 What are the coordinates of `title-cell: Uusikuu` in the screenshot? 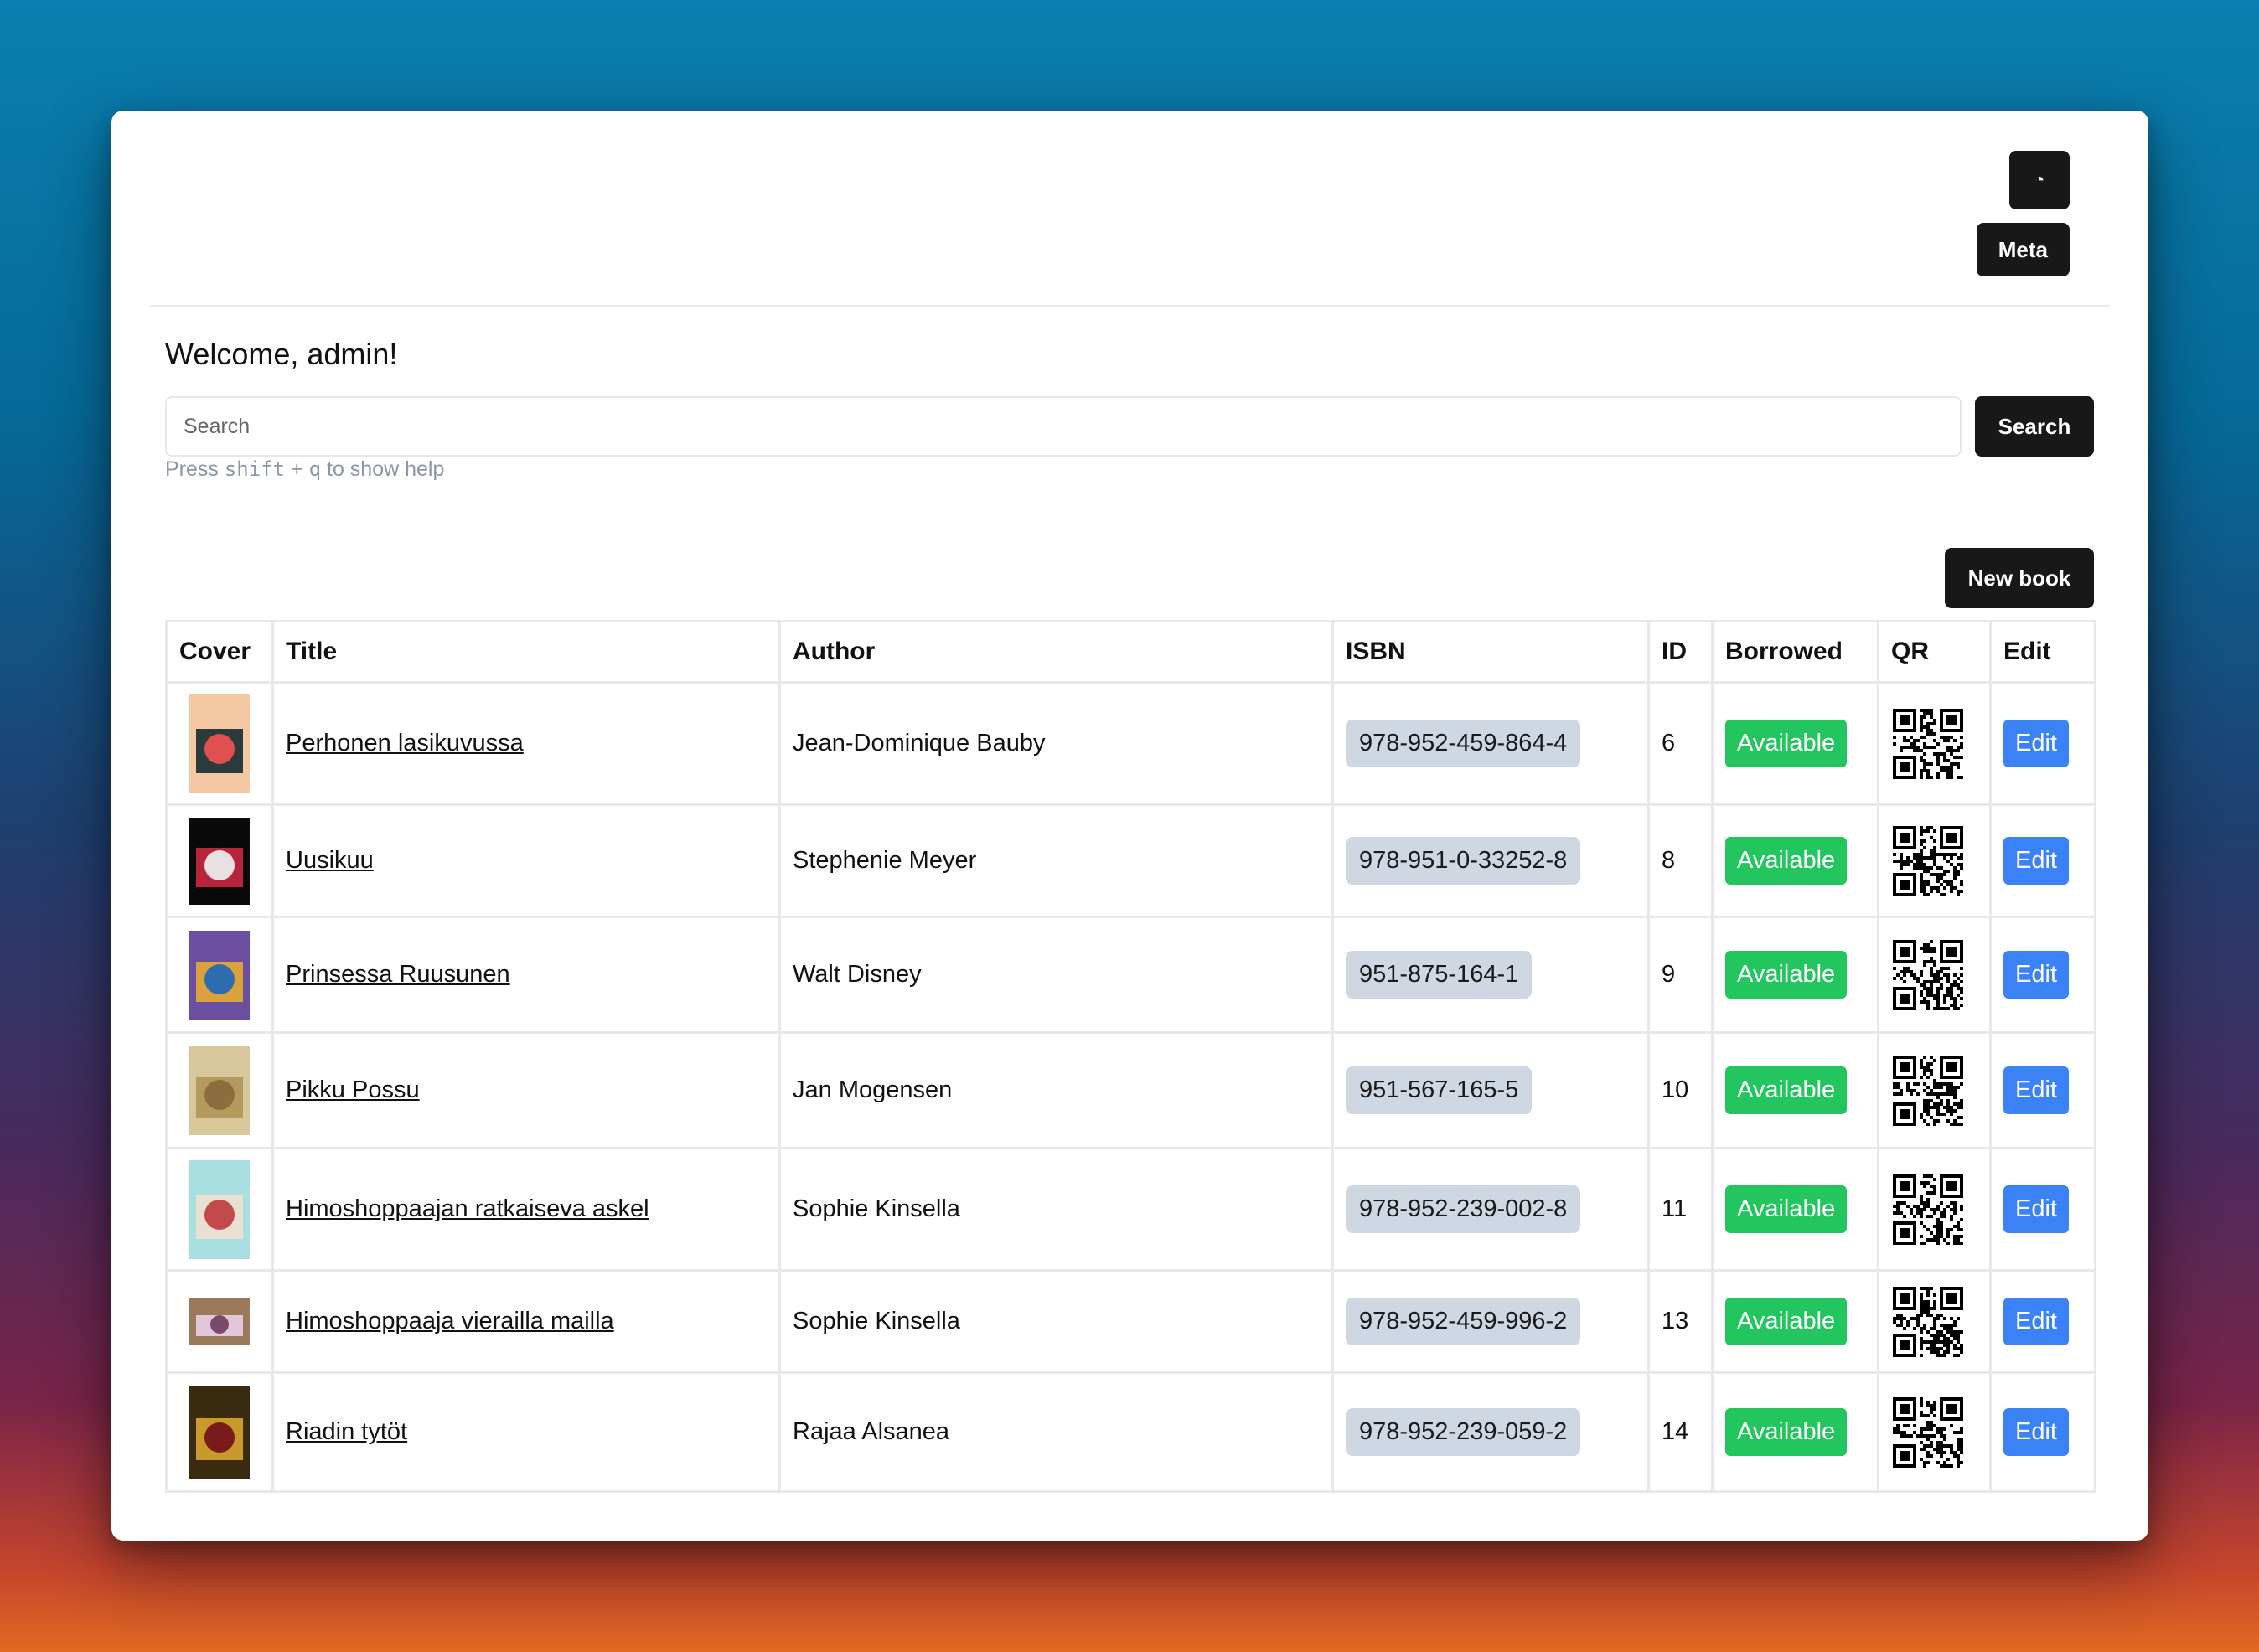 It's located at (526, 860).